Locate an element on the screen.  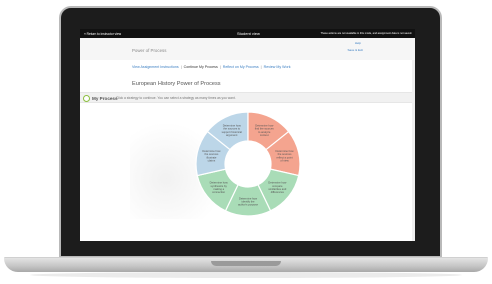
save-exit-link: Save & Exit is located at coordinates (355, 50).